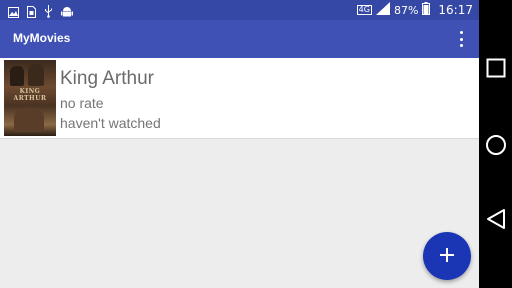 The width and height of the screenshot is (512, 288). I want to click on home-button, so click(495, 147).